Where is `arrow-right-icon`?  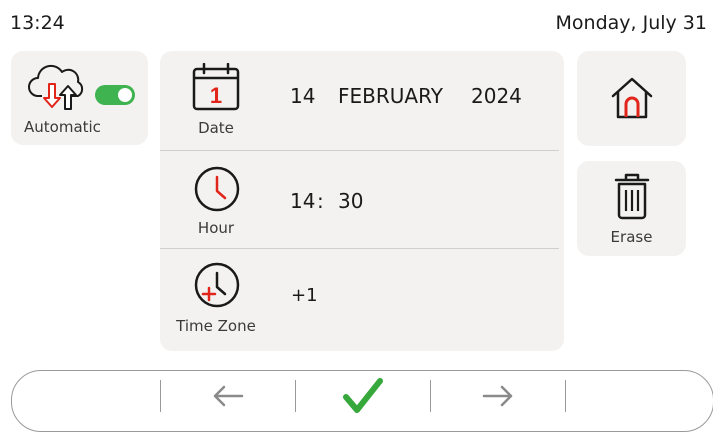
arrow-right-icon is located at coordinates (497, 395).